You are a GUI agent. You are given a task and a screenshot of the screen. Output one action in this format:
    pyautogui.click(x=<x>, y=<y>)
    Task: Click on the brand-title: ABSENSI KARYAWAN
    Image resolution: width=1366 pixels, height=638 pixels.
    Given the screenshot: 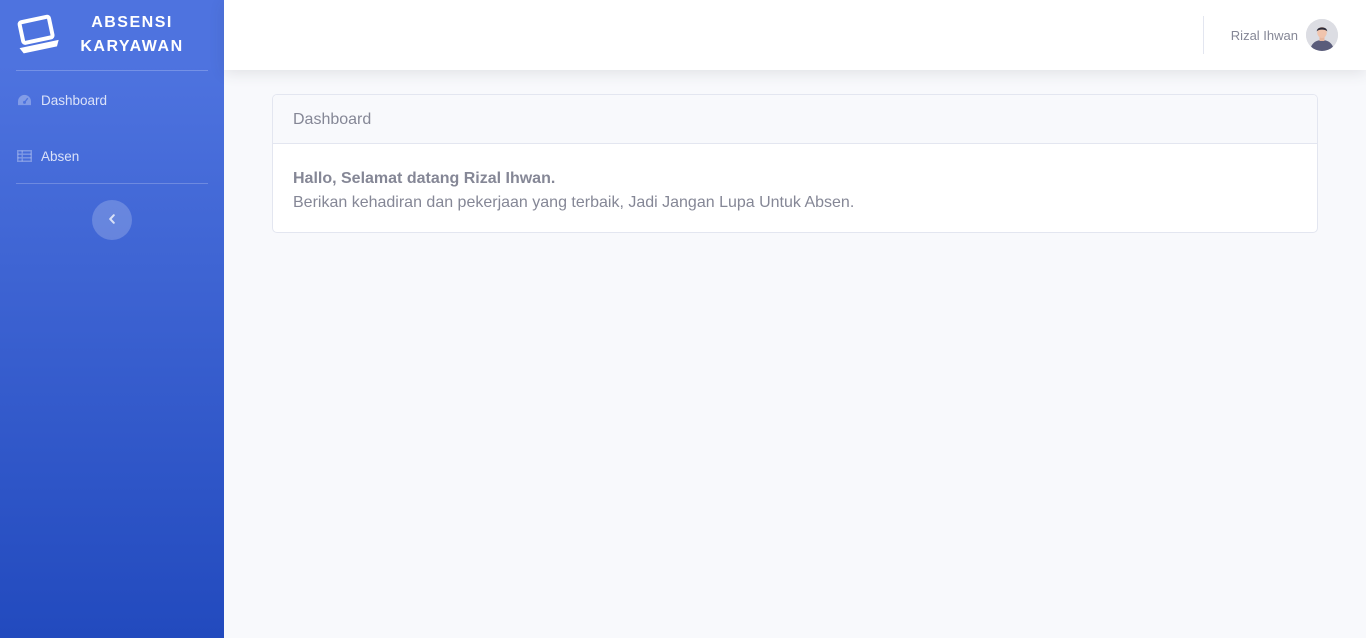 What is the action you would take?
    pyautogui.click(x=132, y=35)
    